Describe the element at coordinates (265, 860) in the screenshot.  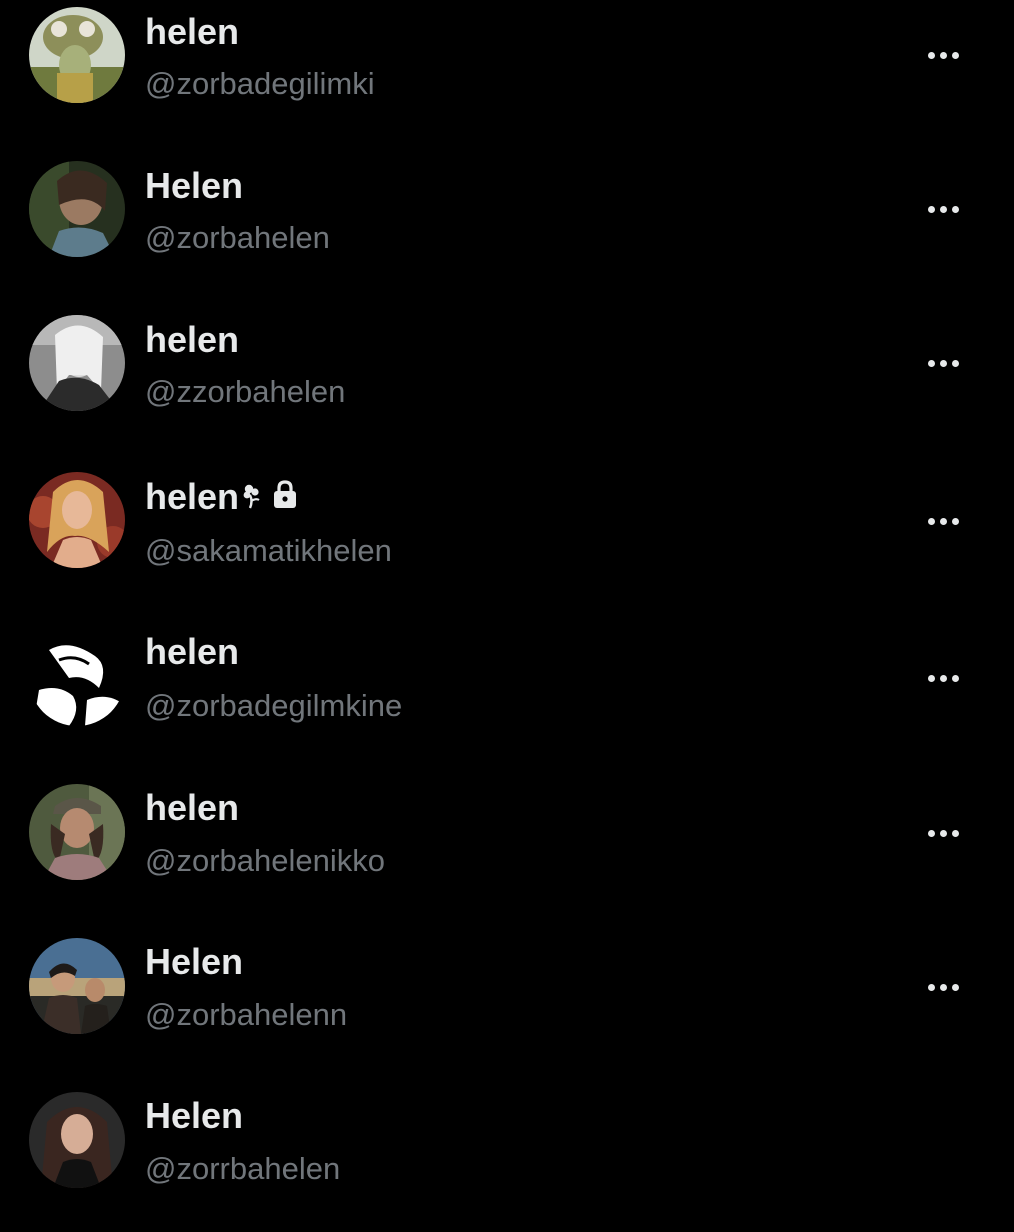
I see `handle: @zorbahelenikko` at that location.